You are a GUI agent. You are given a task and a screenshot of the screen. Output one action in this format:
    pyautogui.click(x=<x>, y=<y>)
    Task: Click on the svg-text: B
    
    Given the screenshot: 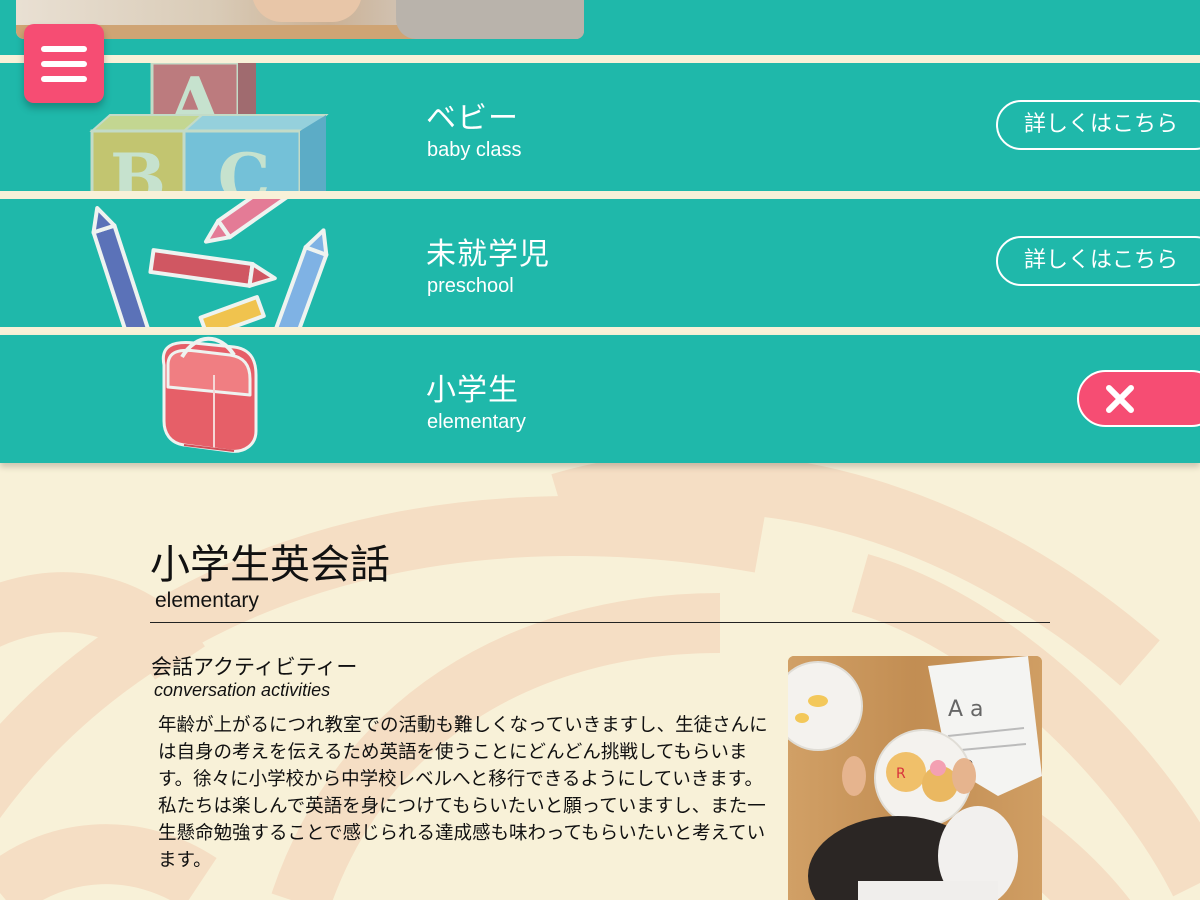 What is the action you would take?
    pyautogui.click(x=138, y=165)
    